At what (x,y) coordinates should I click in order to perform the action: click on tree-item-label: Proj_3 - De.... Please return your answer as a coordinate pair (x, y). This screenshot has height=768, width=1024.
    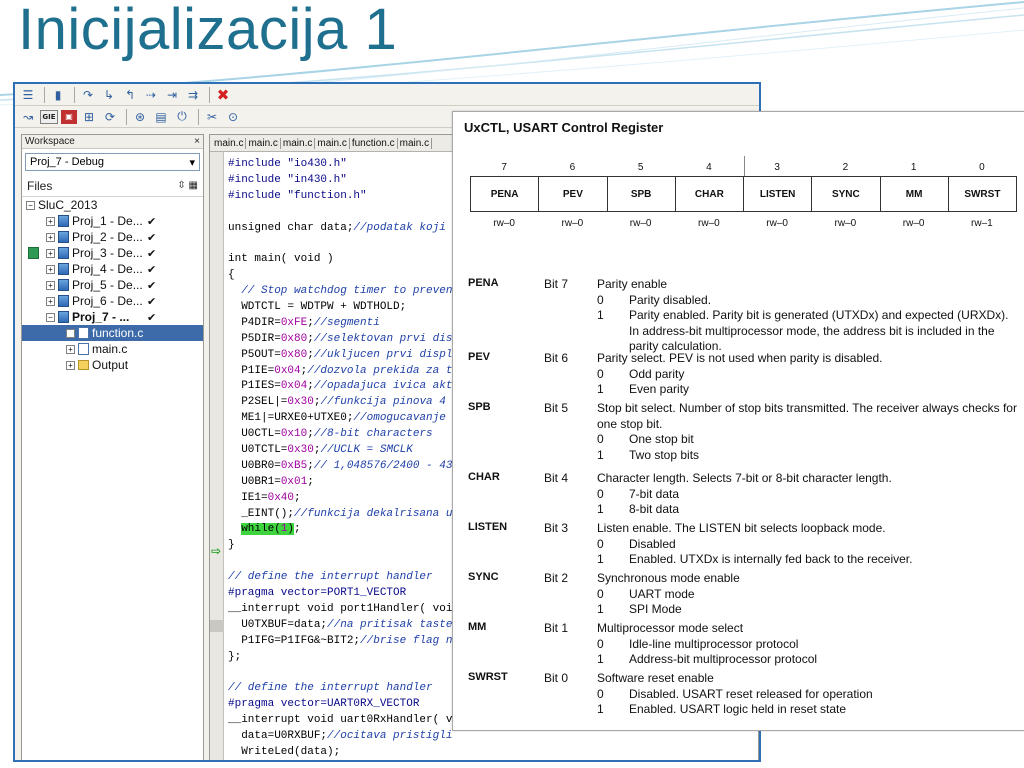
    Looking at the image, I should click on (107, 253).